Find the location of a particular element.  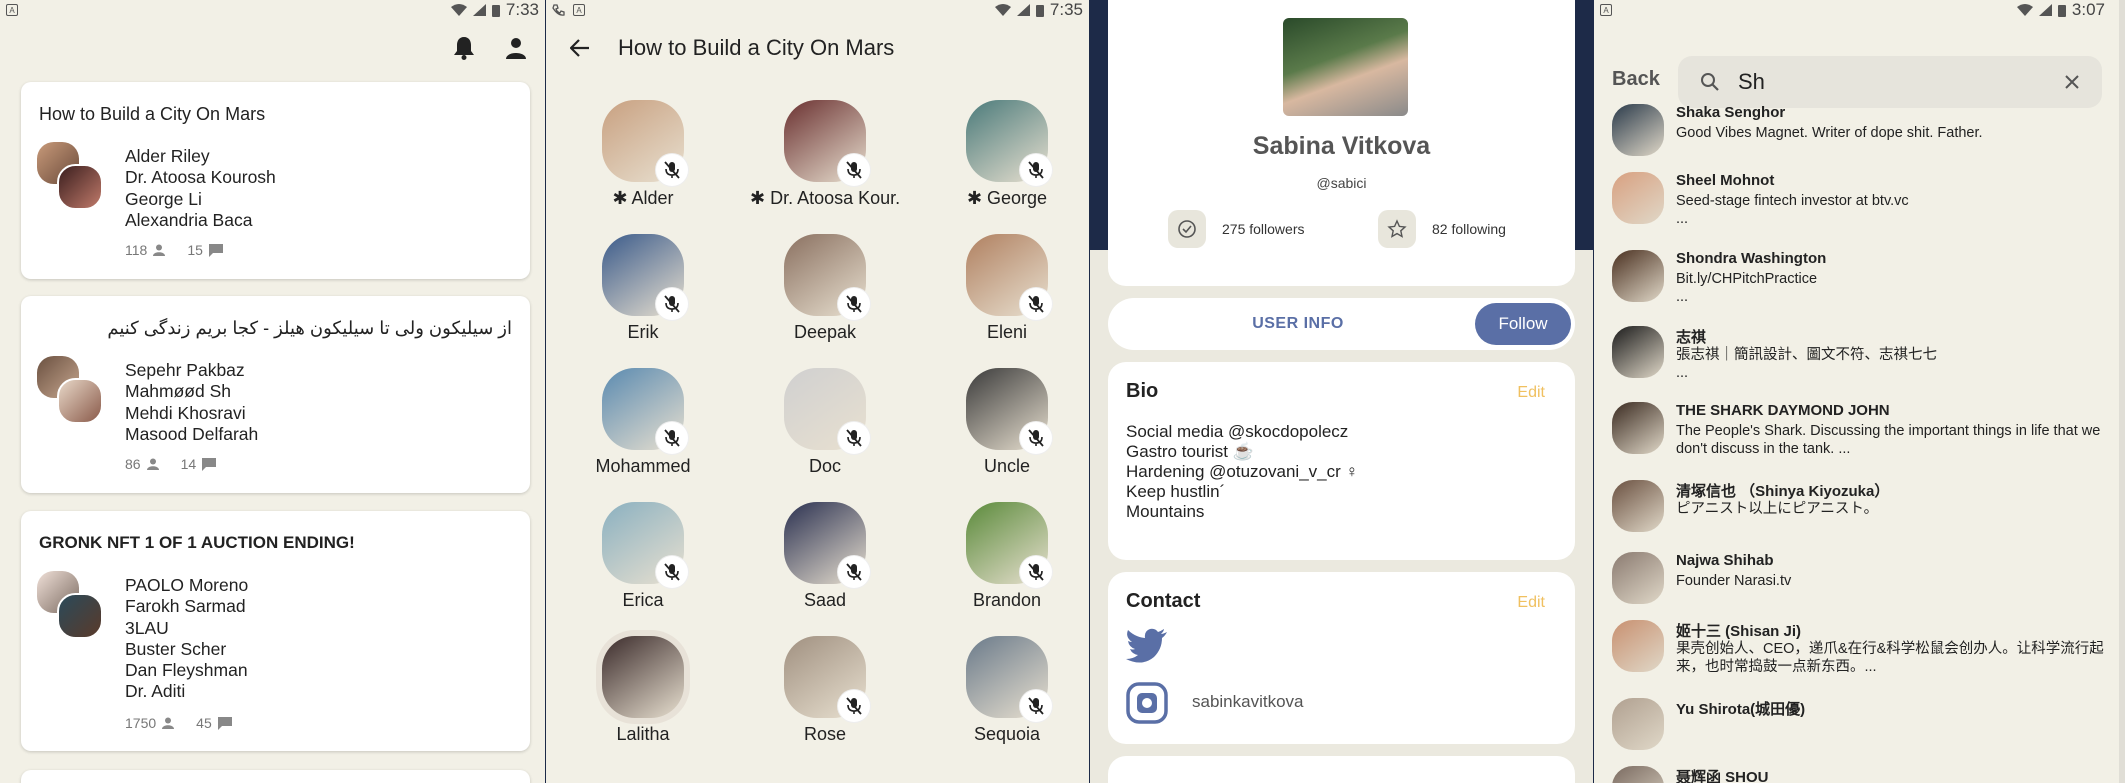

result-name: Yu Shirota(城田優) is located at coordinates (1741, 709).